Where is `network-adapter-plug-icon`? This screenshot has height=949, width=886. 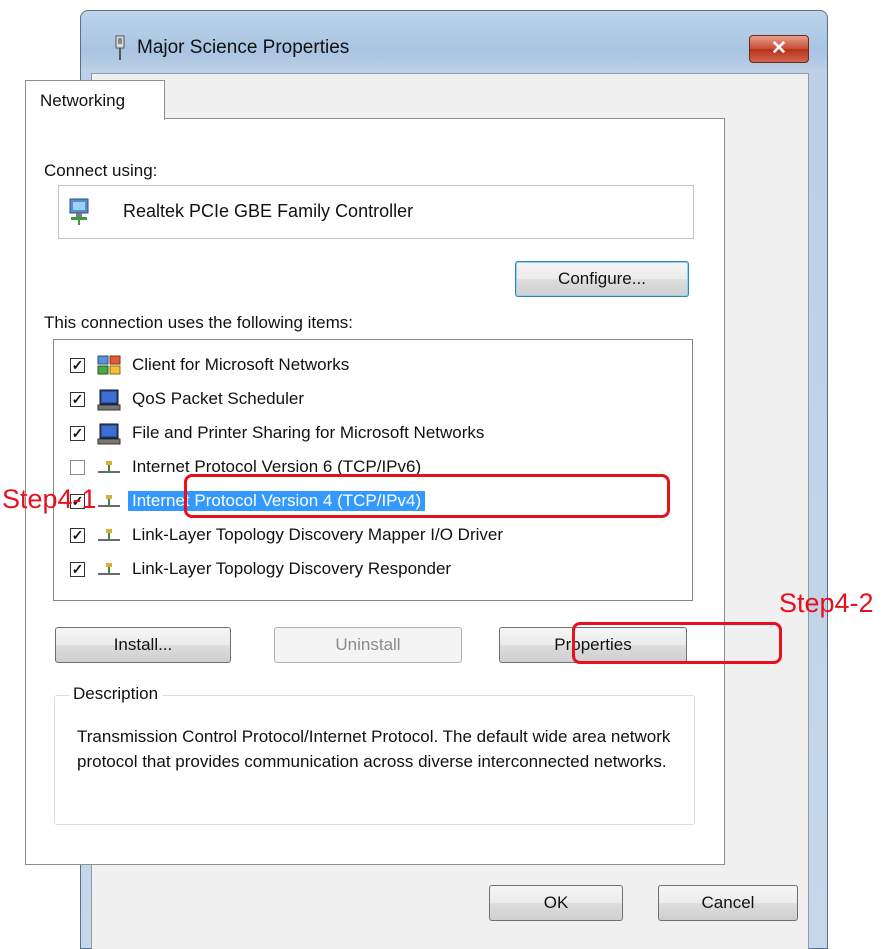 network-adapter-plug-icon is located at coordinates (120, 47).